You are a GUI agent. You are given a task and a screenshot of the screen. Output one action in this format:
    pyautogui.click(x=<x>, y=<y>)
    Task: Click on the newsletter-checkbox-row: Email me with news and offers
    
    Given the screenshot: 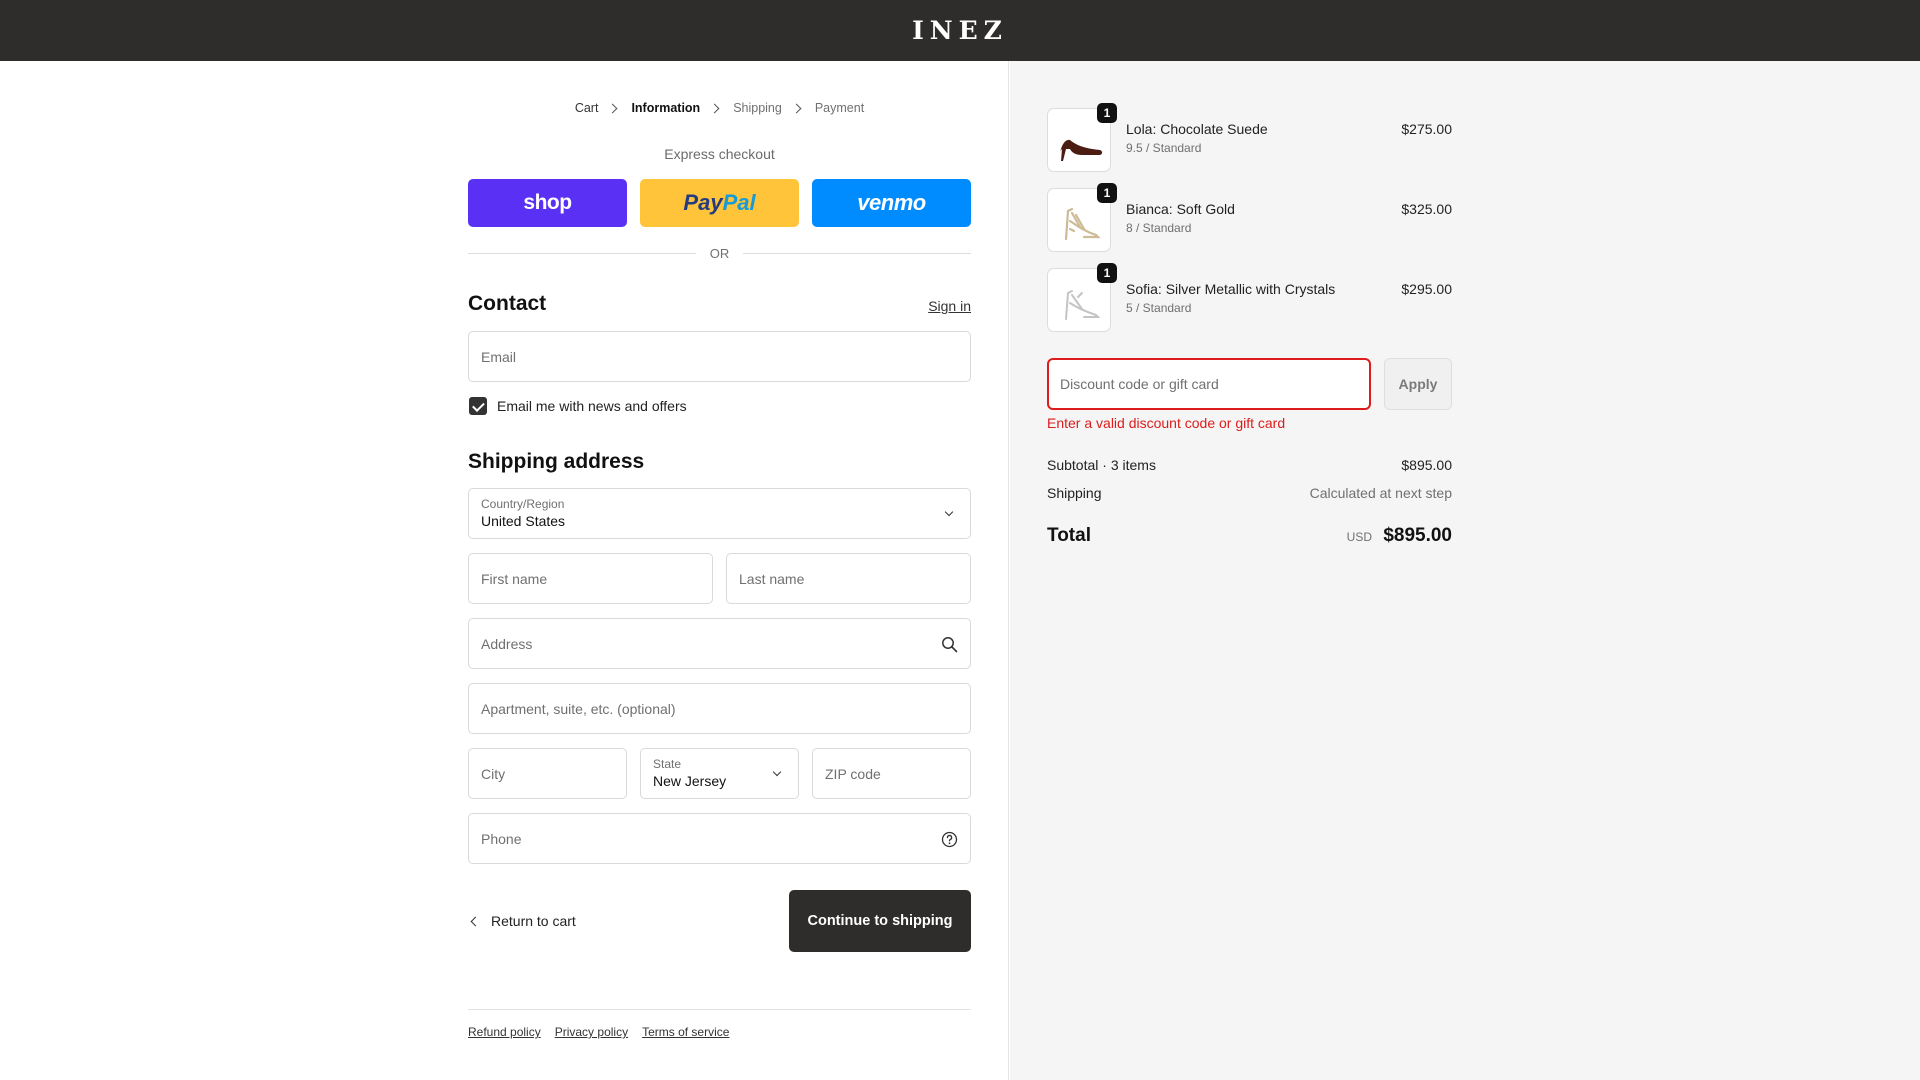 What is the action you would take?
    pyautogui.click(x=578, y=406)
    